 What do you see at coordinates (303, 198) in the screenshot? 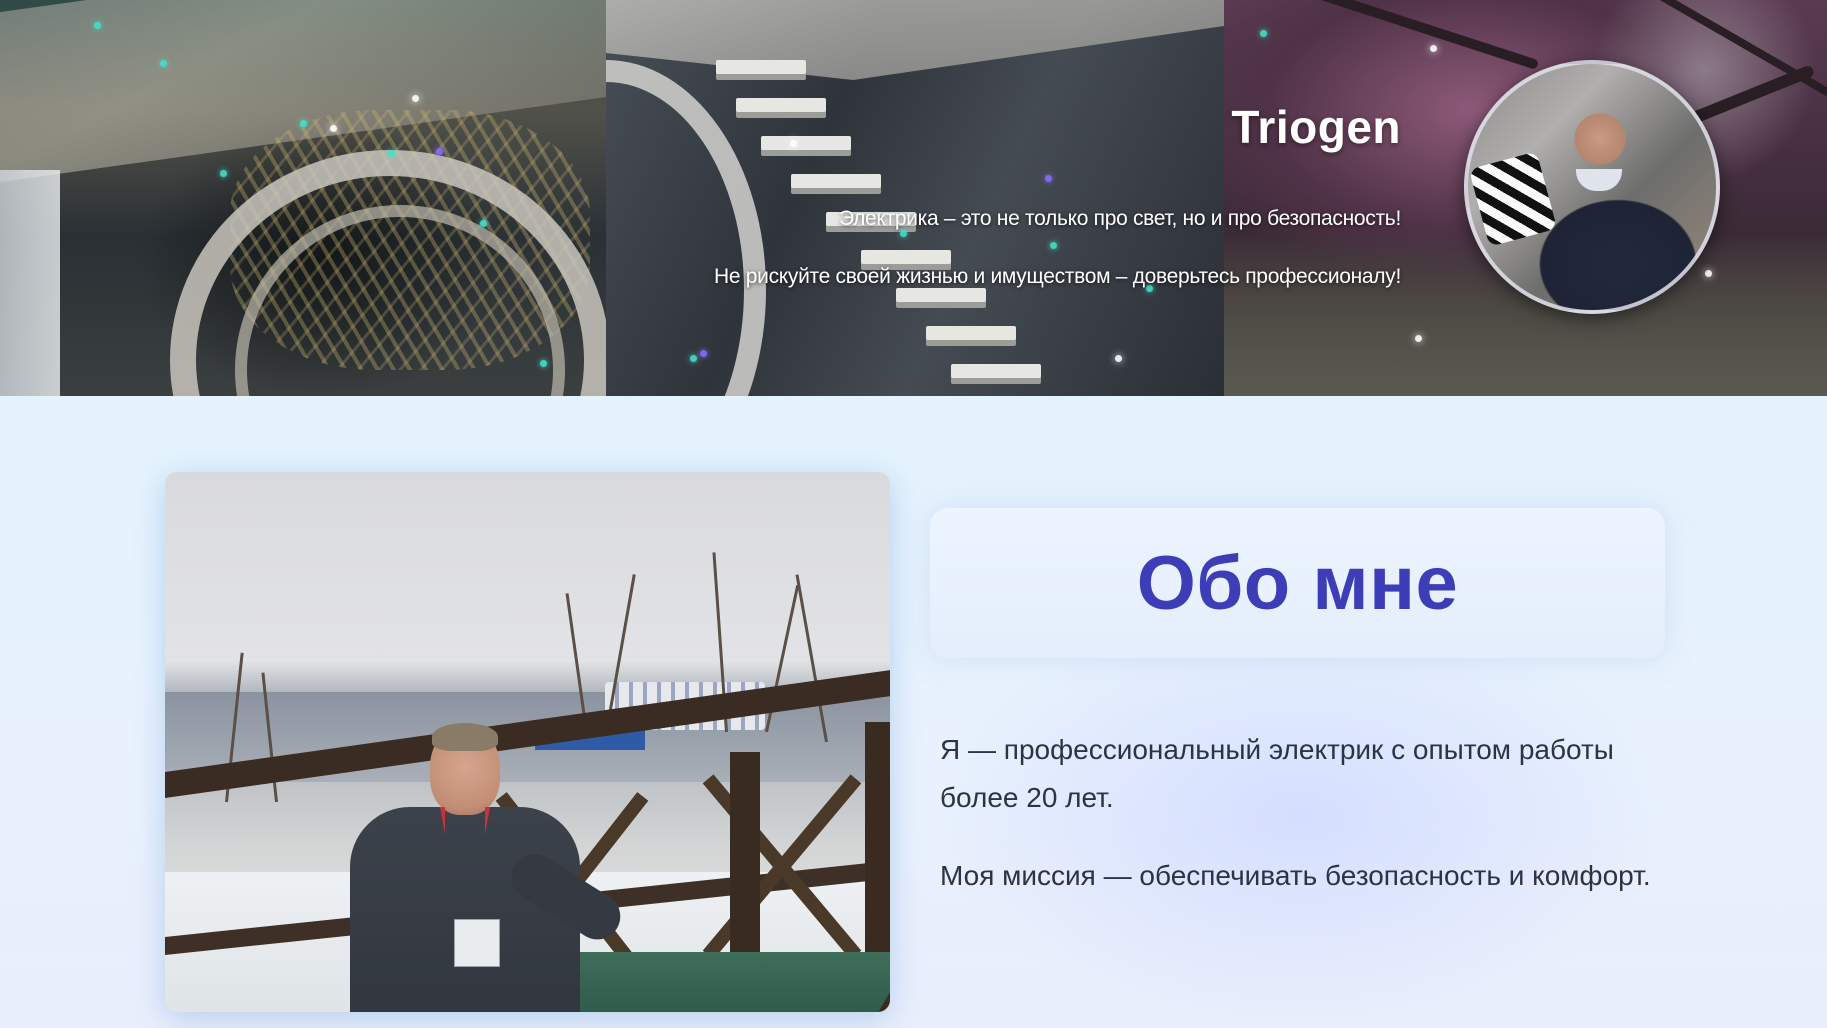
I see `hero-photo-interior-arches` at bounding box center [303, 198].